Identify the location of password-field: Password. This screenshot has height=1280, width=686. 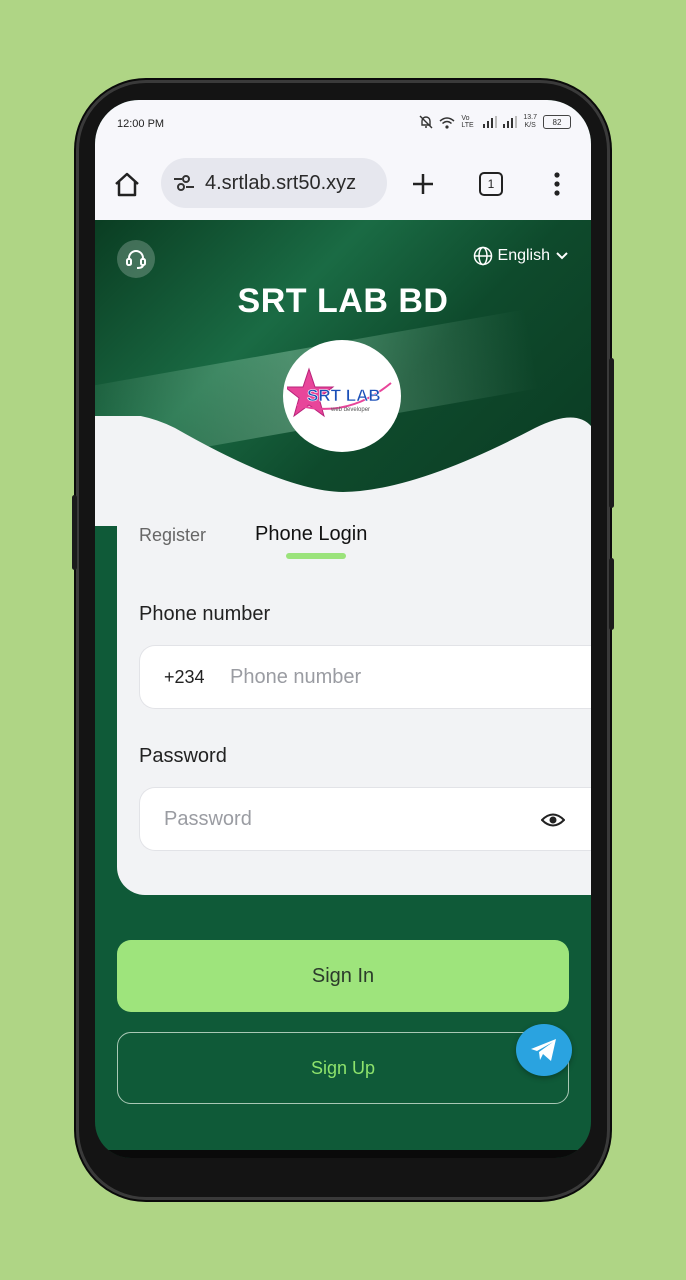
(365, 819).